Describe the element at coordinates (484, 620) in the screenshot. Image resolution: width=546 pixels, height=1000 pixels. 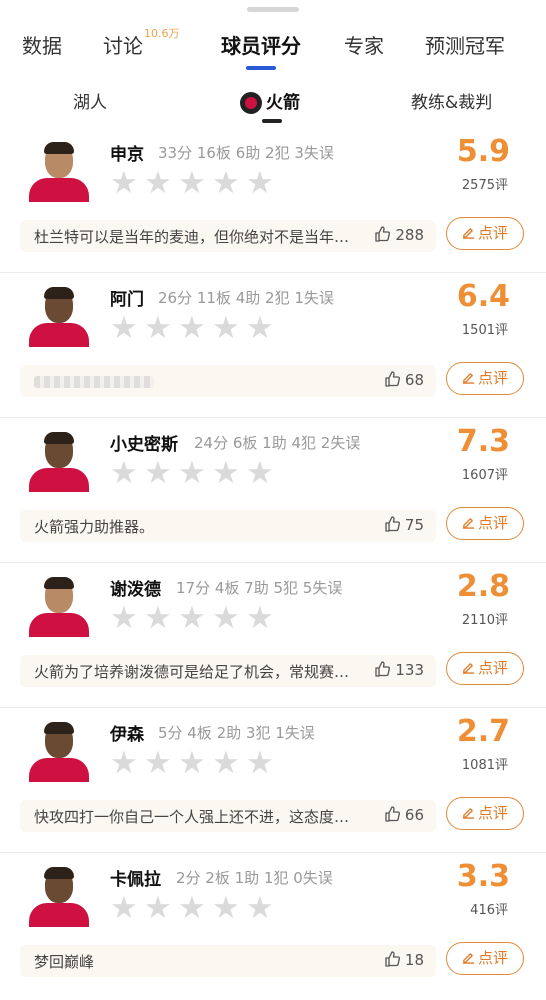
I see `review-count: 2110评` at that location.